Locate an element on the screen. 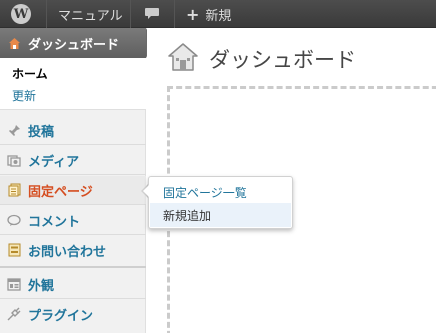 Image resolution: width=436 pixels, height=333 pixels. comment-bubble-icon is located at coordinates (152, 14).